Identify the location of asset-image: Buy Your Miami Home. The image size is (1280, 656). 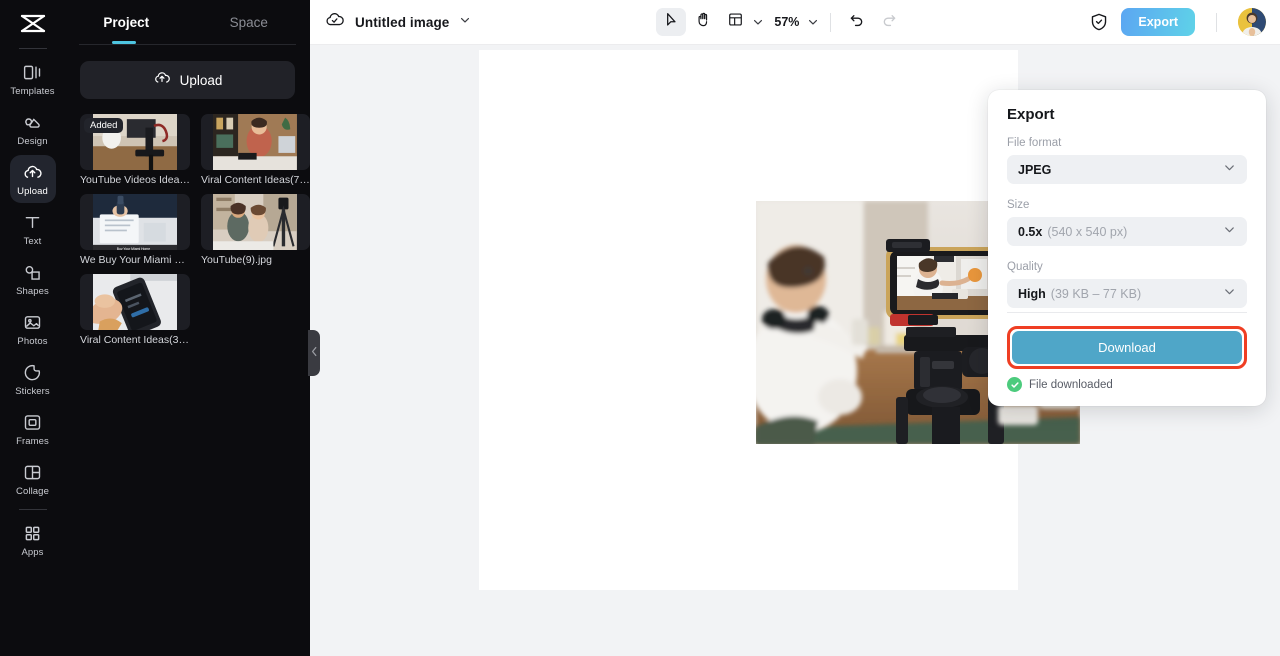
(135, 222).